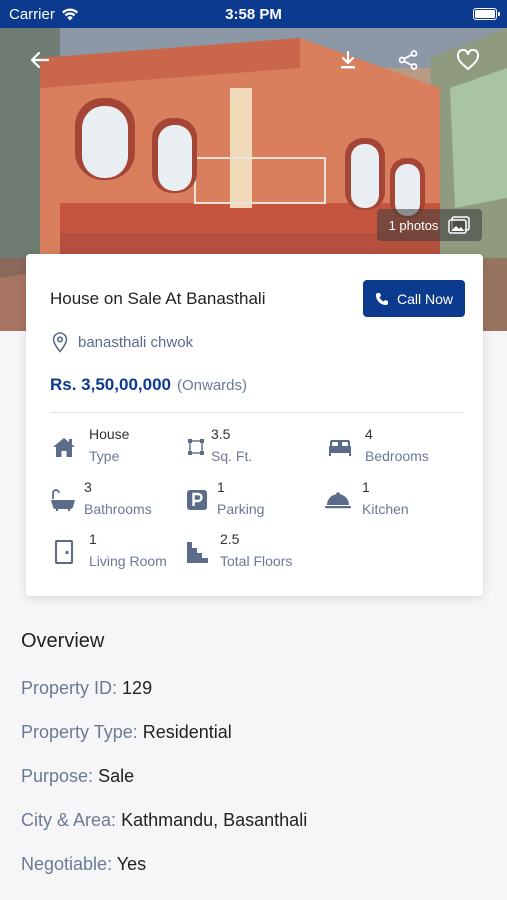 The width and height of the screenshot is (507, 900). I want to click on arrow-left-icon, so click(40, 60).